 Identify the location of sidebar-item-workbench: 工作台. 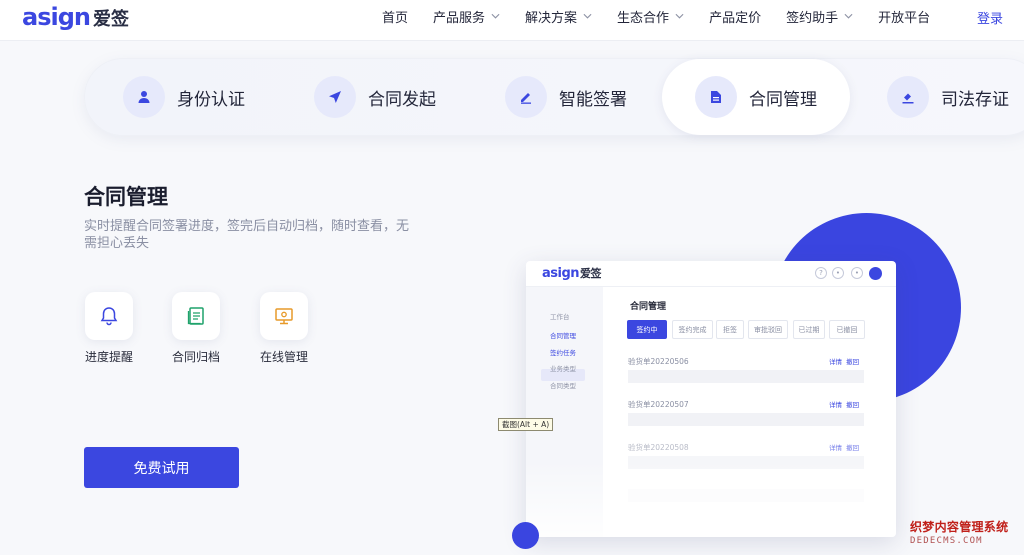
(560, 317).